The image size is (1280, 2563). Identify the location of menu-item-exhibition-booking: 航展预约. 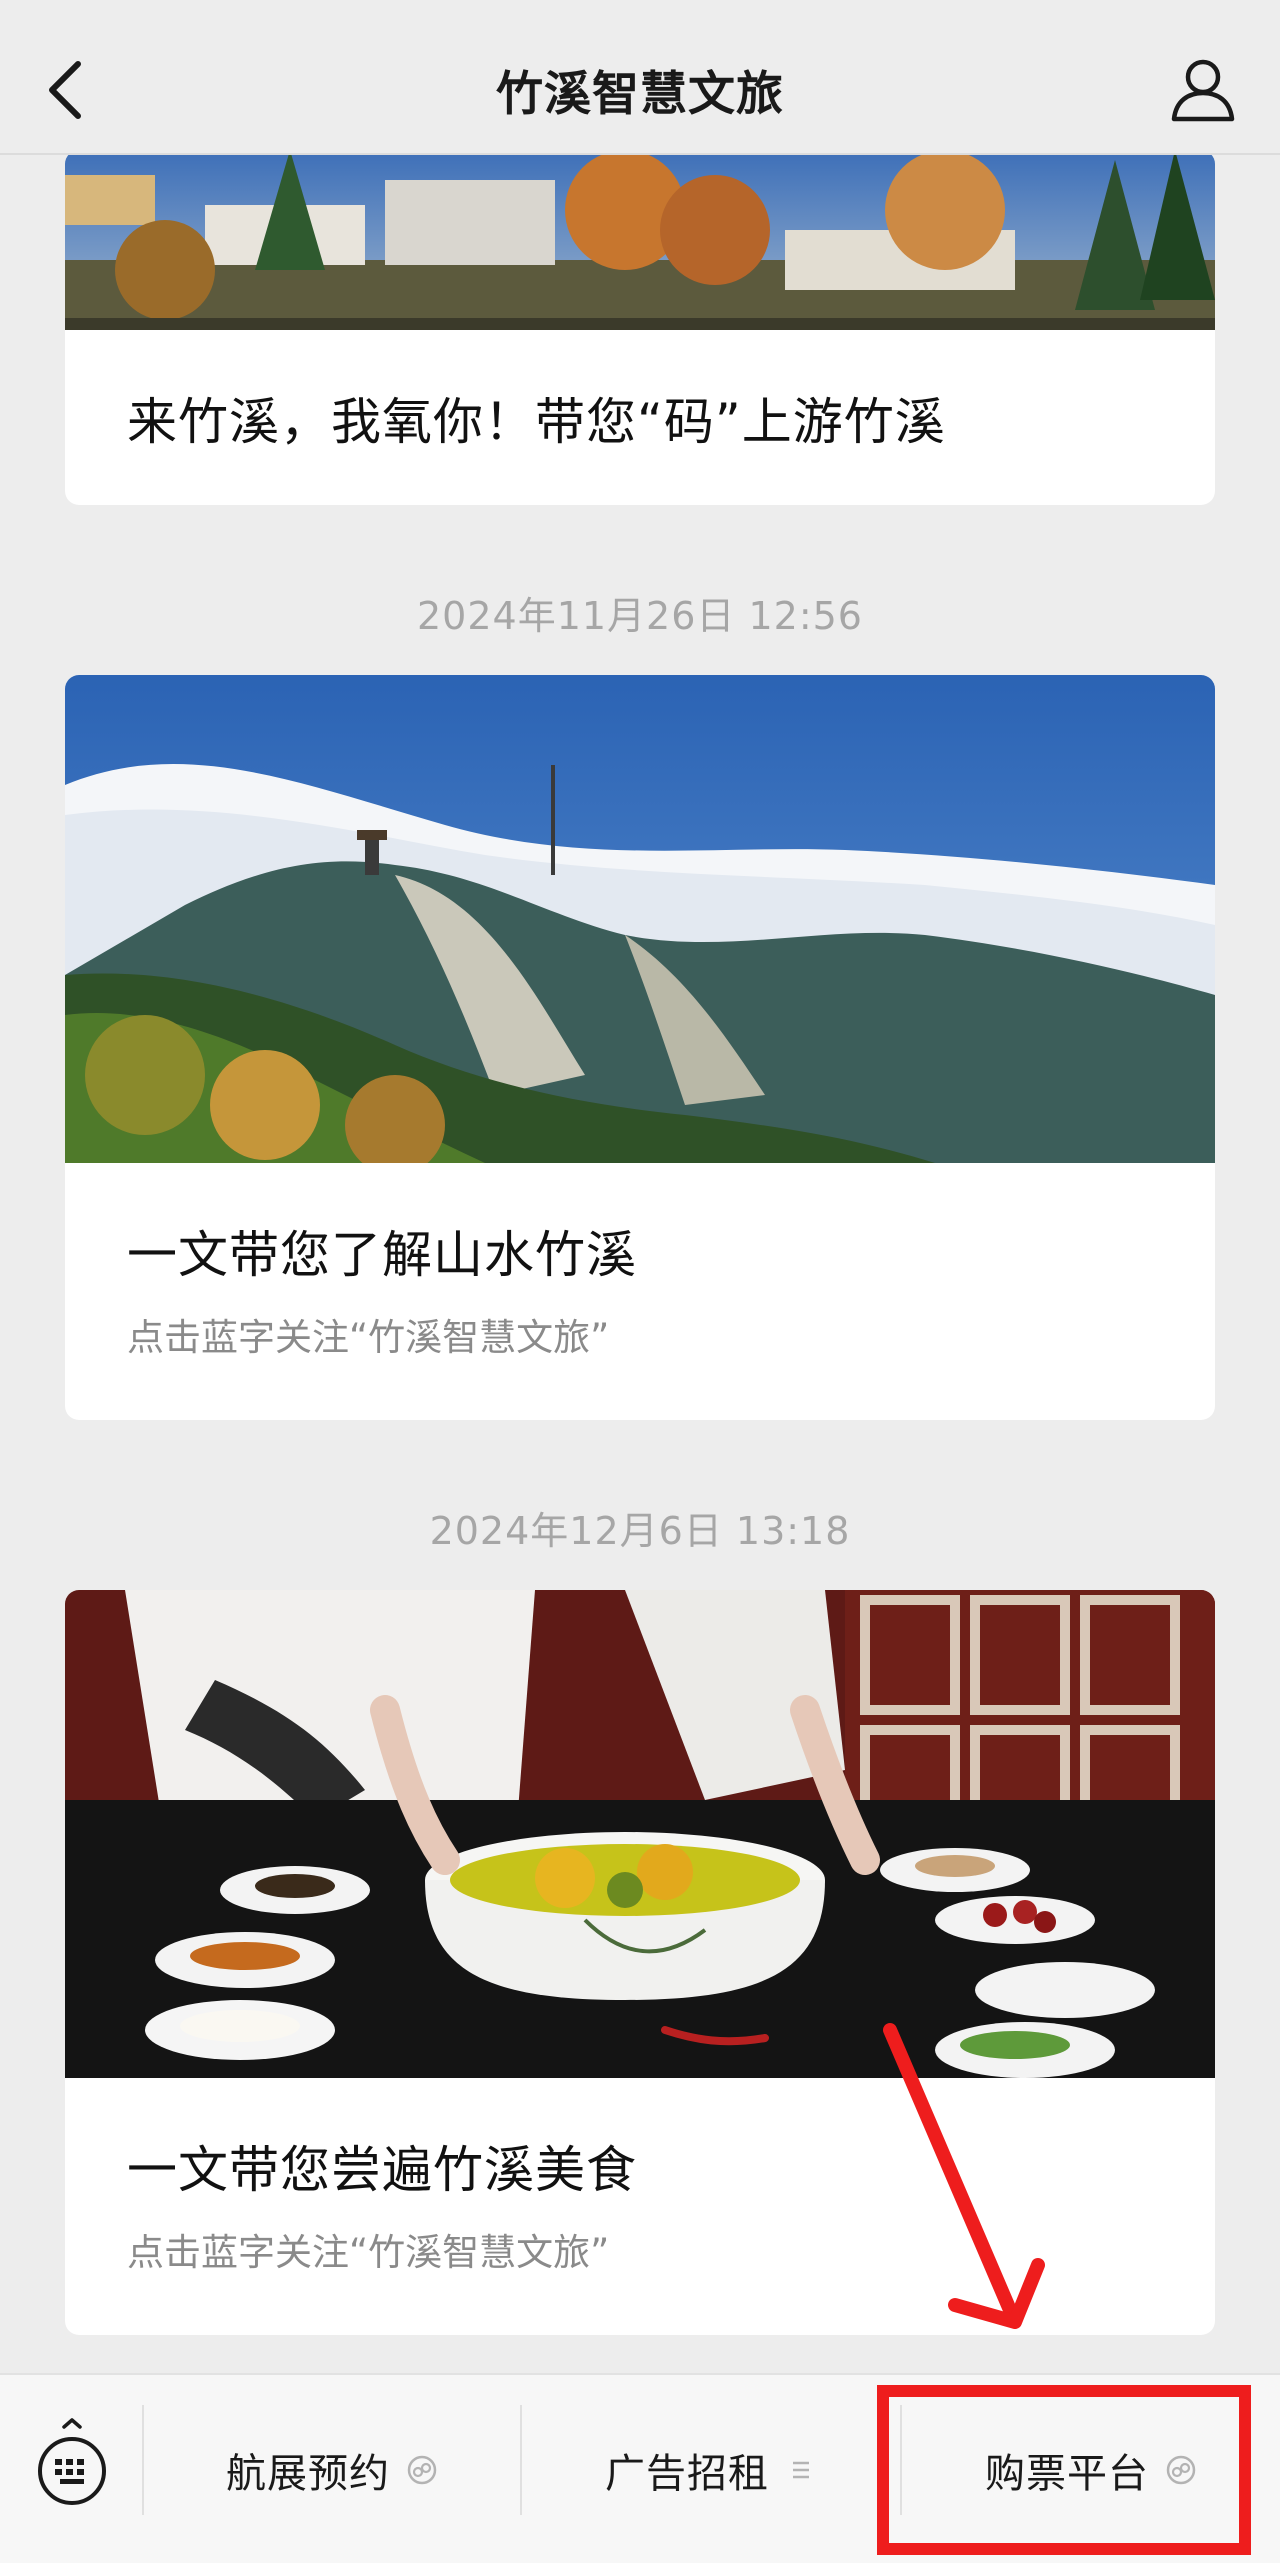
(332, 2469).